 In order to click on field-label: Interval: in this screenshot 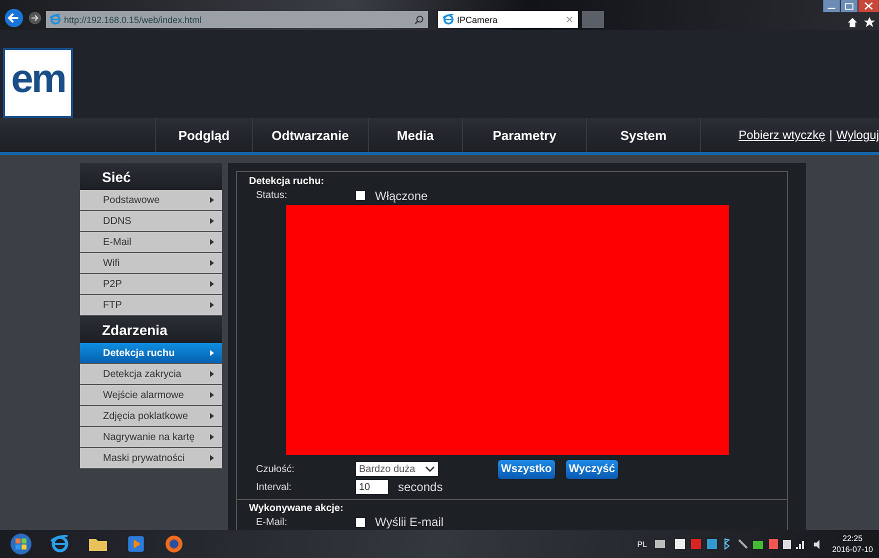, I will do `click(274, 487)`.